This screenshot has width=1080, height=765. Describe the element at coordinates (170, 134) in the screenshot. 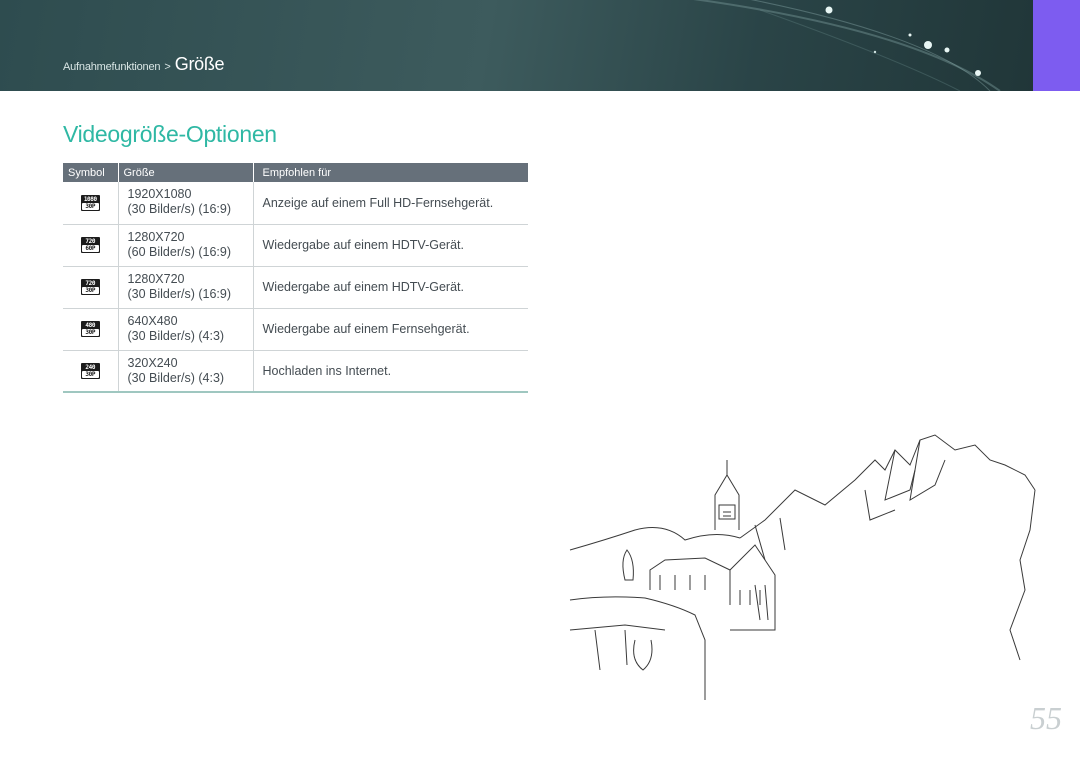

I see `section-title: Videogröße-Optionen` at that location.